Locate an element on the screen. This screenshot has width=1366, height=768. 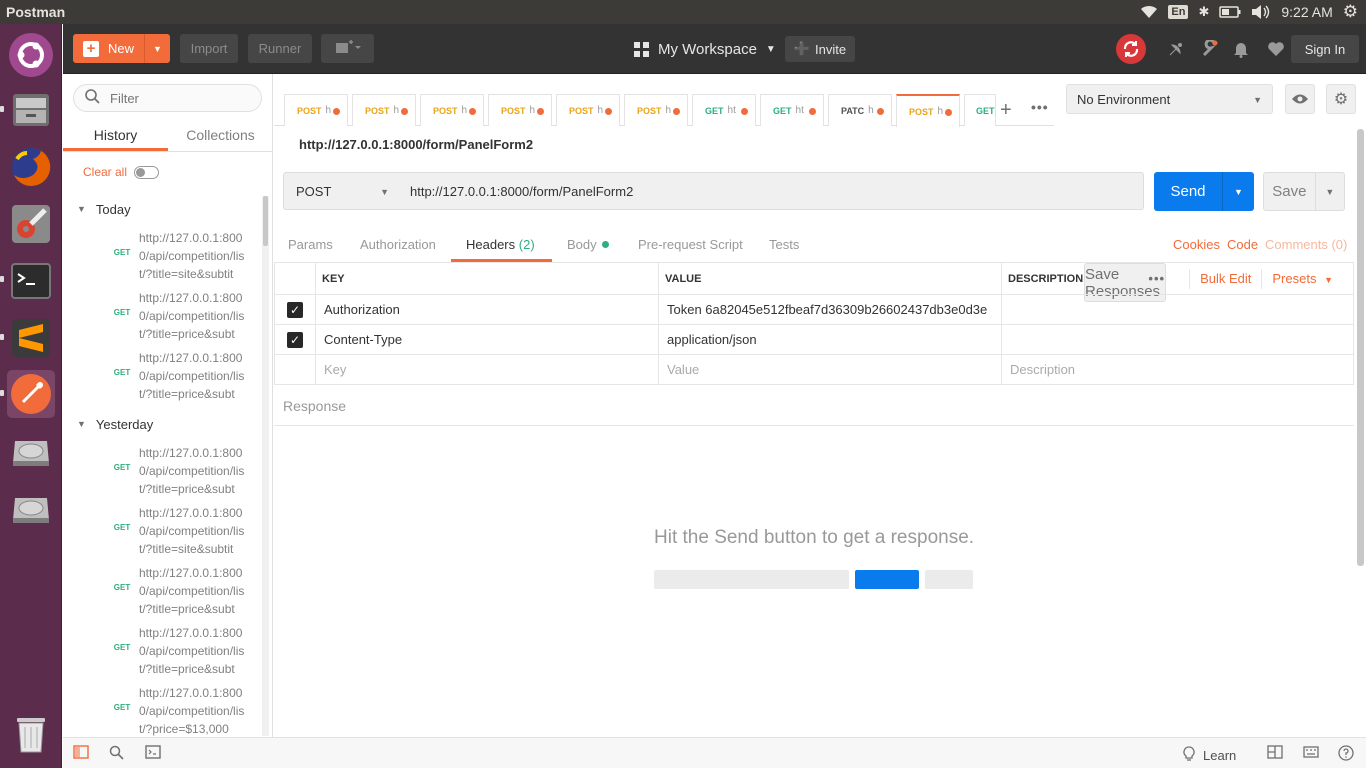
keyboard-shortcuts-icon is located at coordinates (1311, 754).